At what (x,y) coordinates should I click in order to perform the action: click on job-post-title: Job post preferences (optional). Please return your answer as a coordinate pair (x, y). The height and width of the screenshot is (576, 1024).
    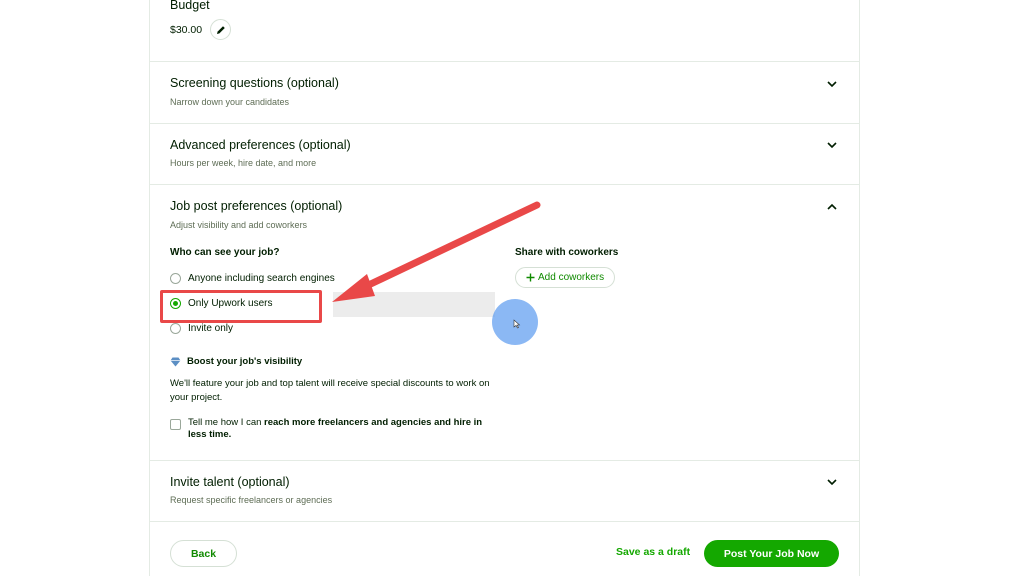
    Looking at the image, I should click on (256, 206).